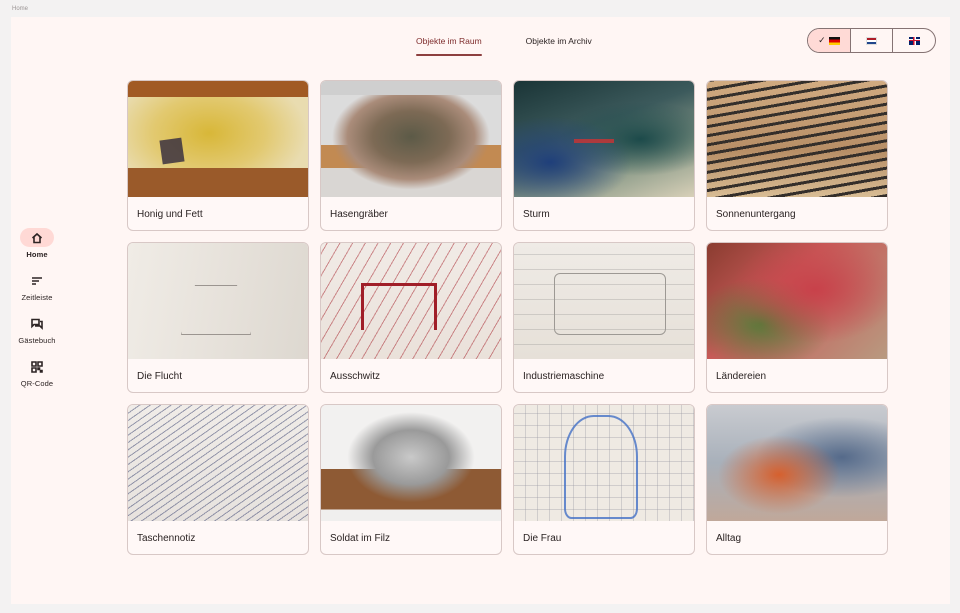 The width and height of the screenshot is (960, 613). I want to click on nav-item-qr-code: QR-Code, so click(37, 378).